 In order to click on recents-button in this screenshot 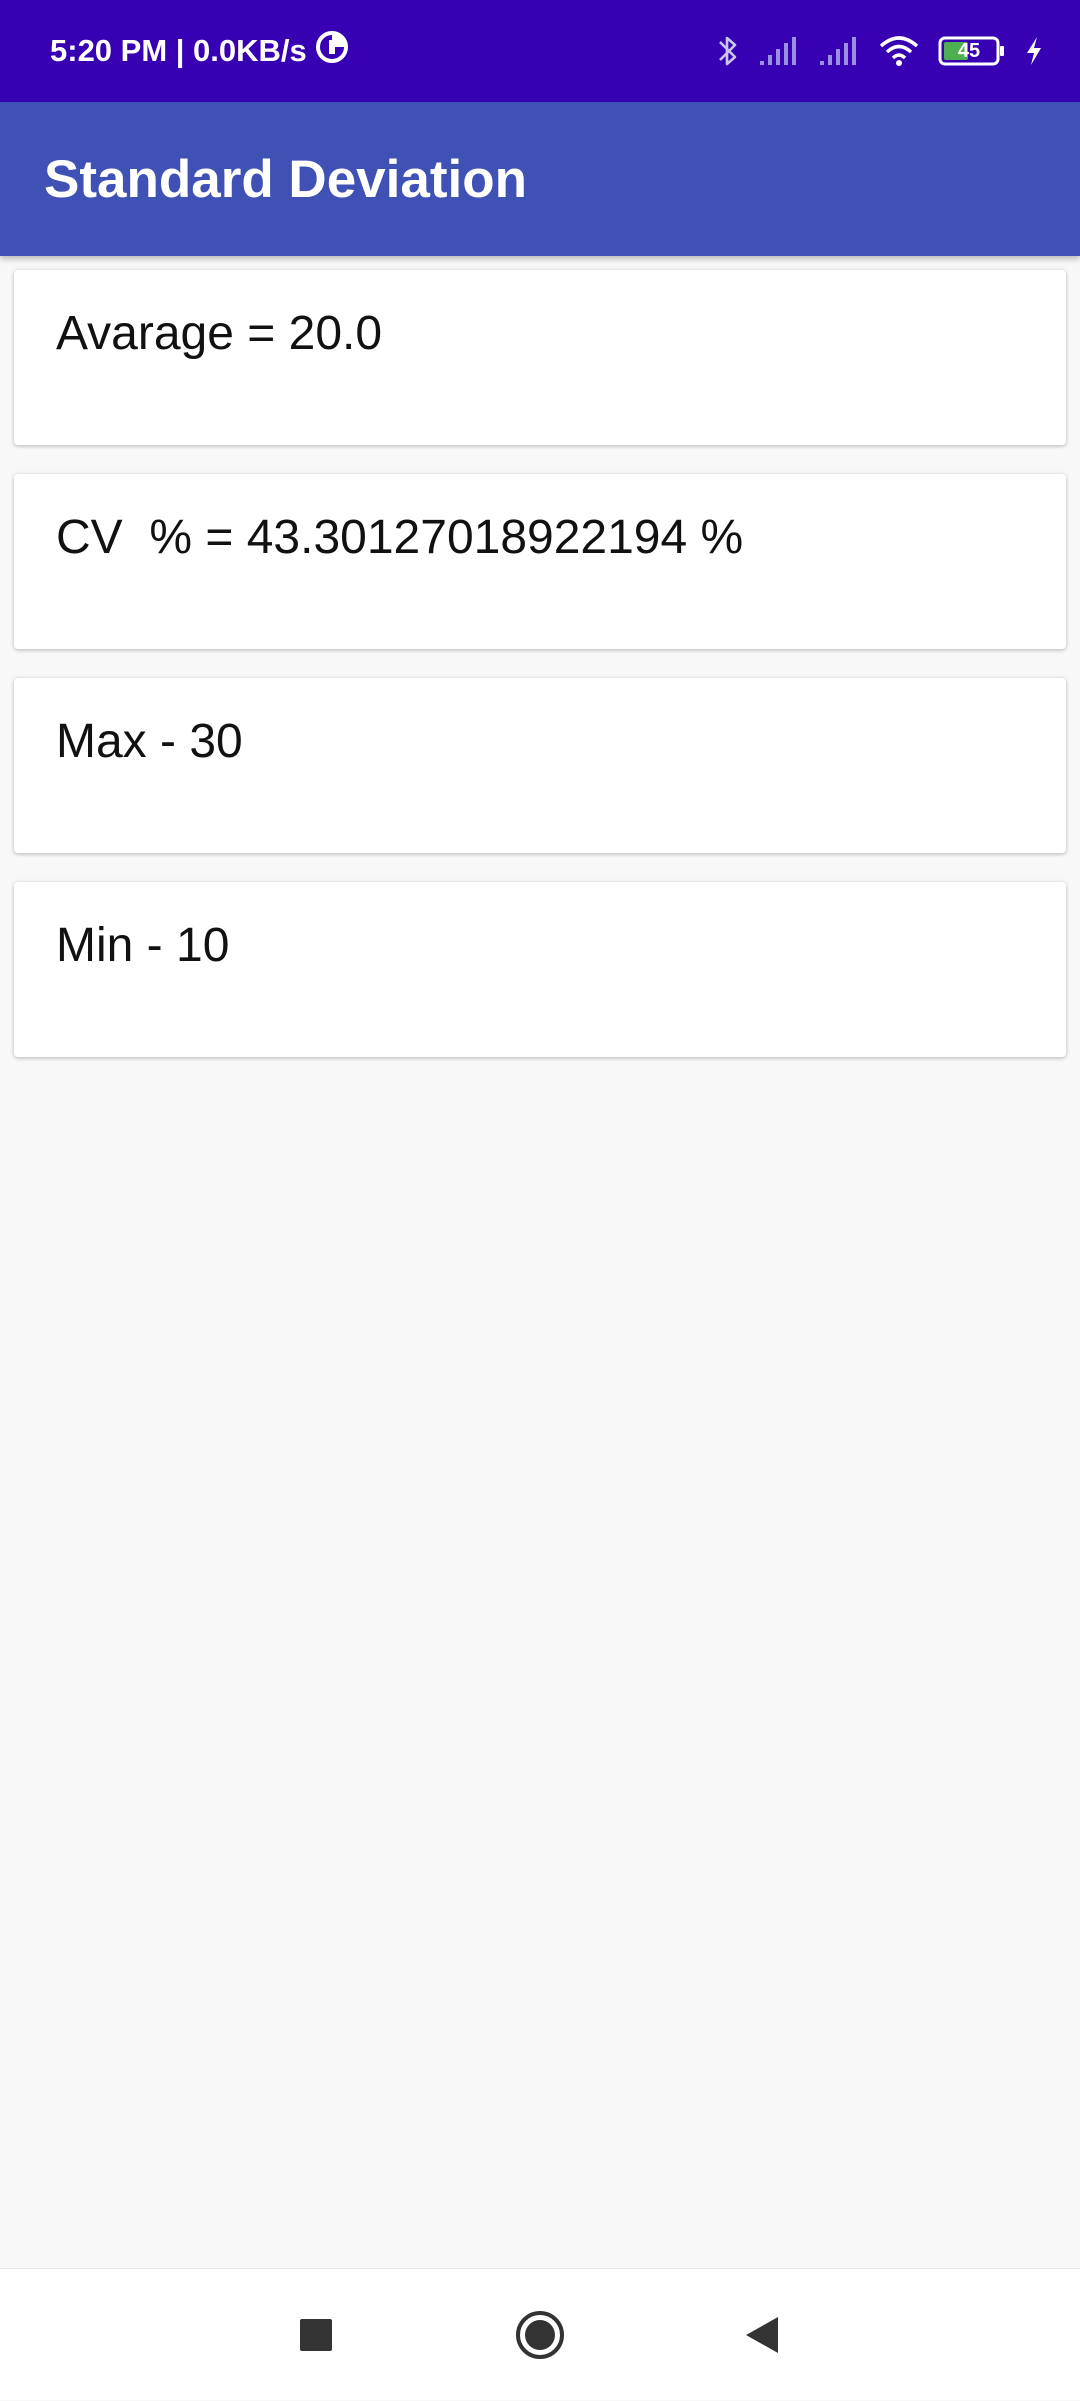, I will do `click(316, 2335)`.